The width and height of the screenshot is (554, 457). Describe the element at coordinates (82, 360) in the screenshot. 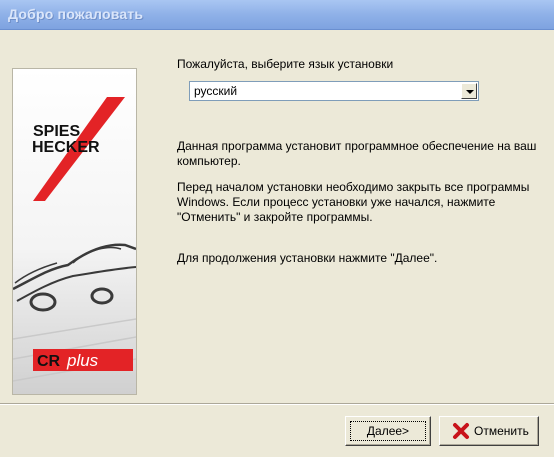

I see `product-plus: plus` at that location.